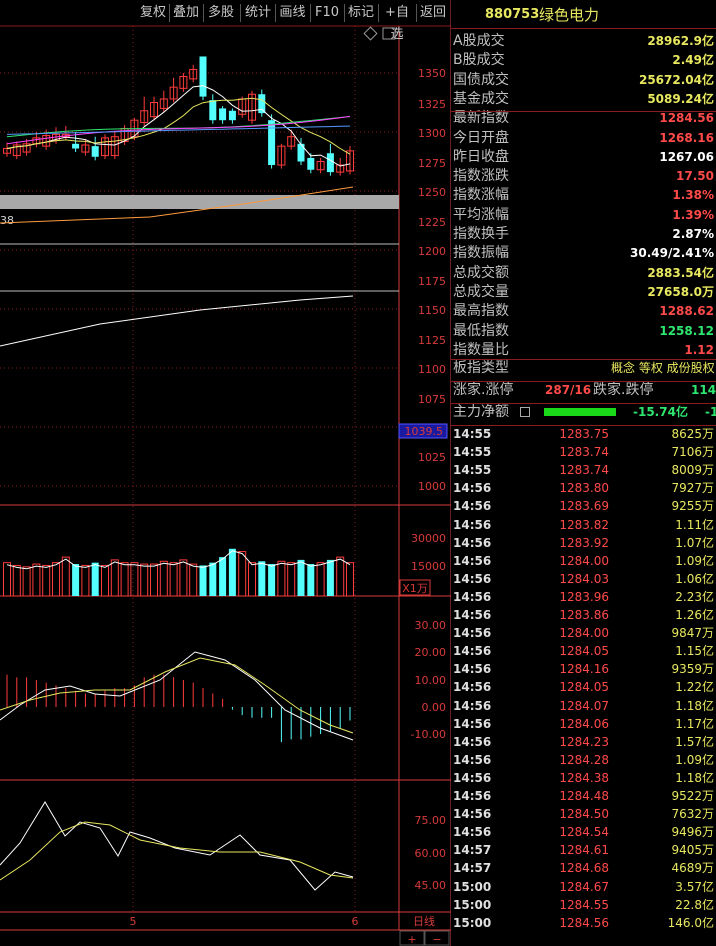 The width and height of the screenshot is (716, 946). I want to click on index-title: 880753 绿色电力, so click(583, 15).